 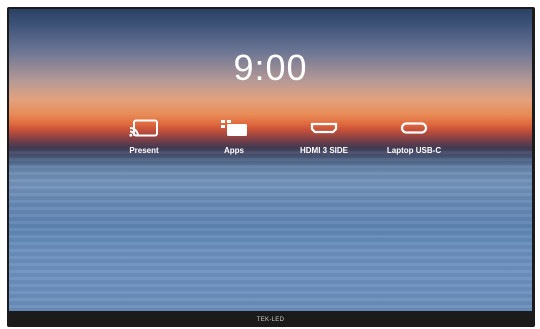 What do you see at coordinates (414, 128) in the screenshot?
I see `usb-c-icon` at bounding box center [414, 128].